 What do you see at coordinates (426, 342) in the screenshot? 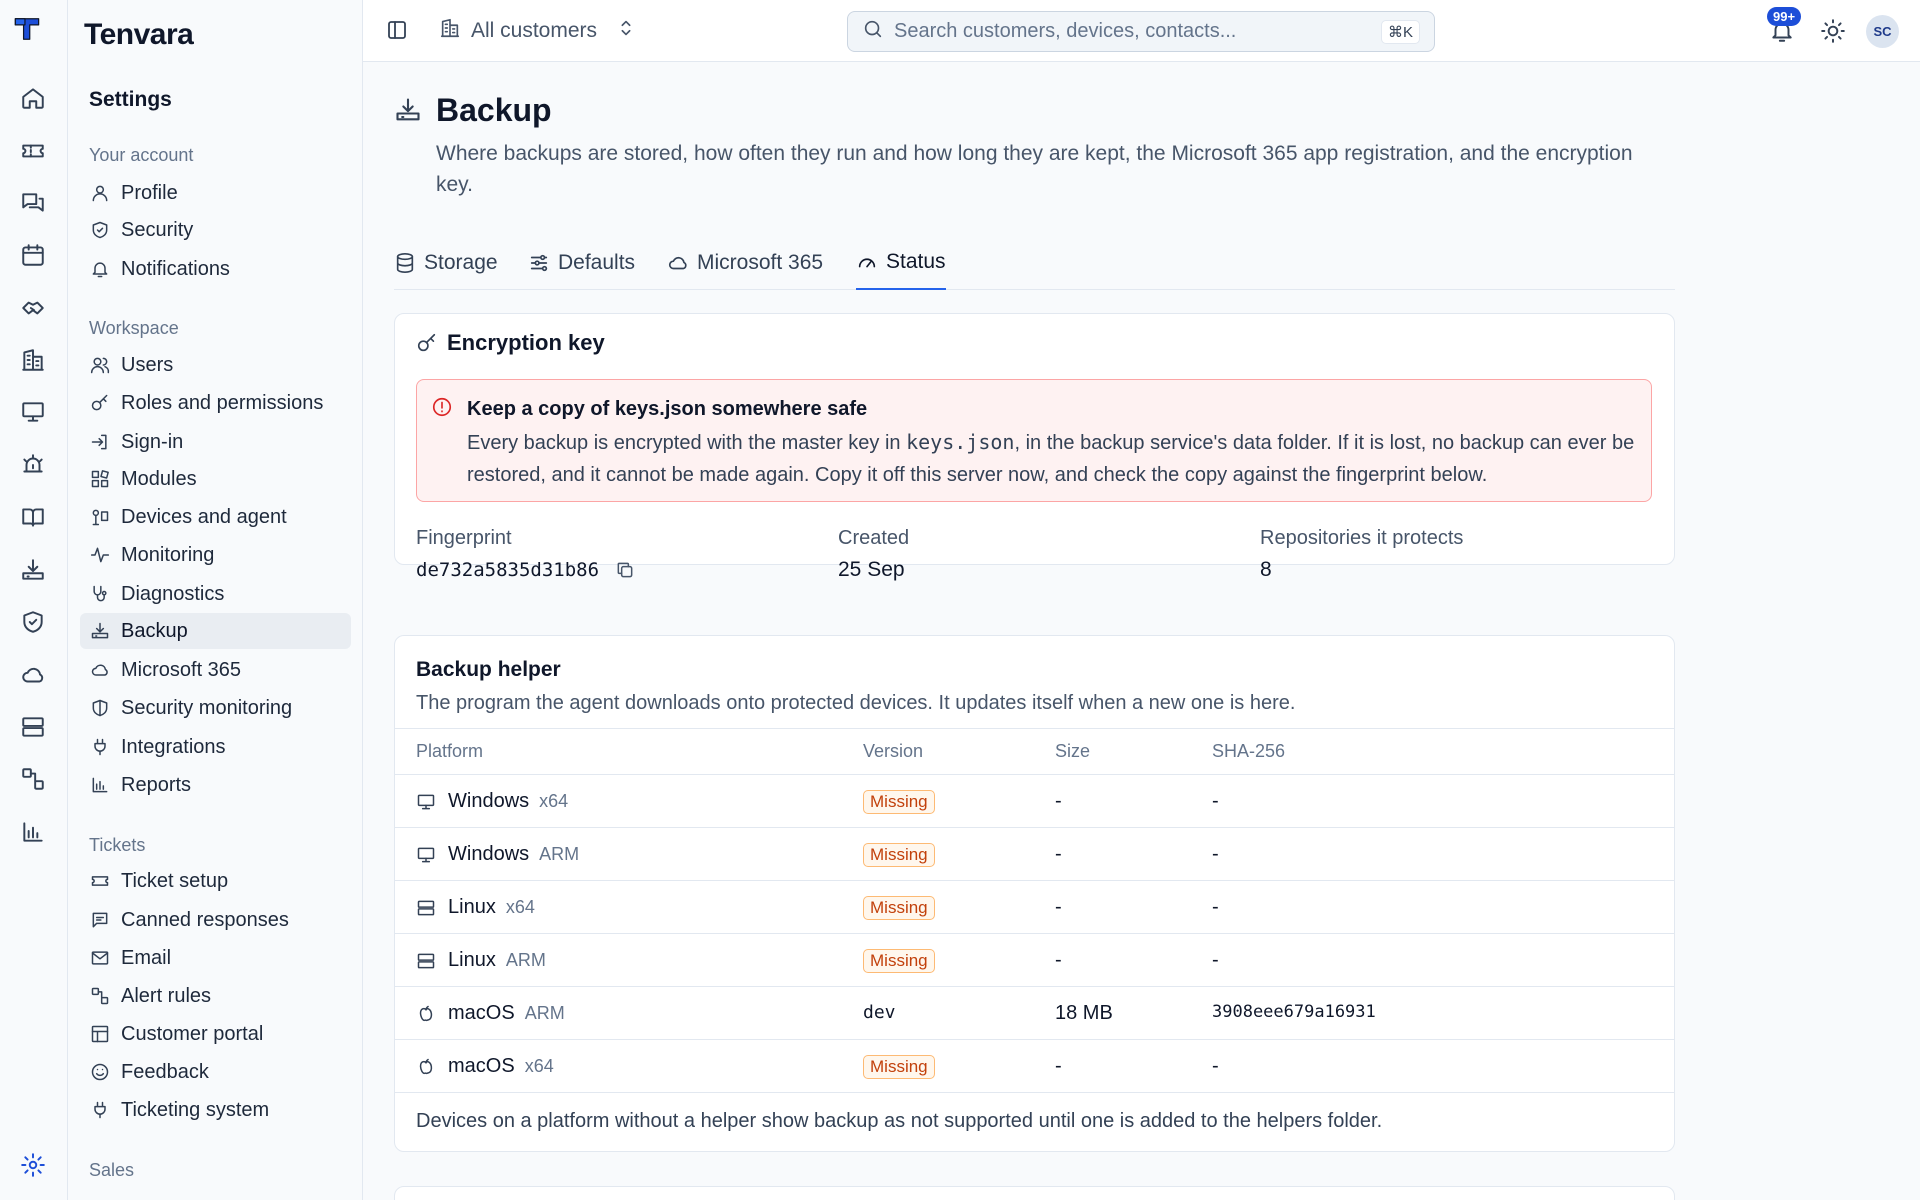
I see `key-icon` at bounding box center [426, 342].